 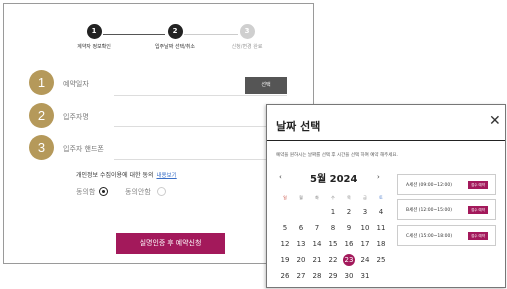 What do you see at coordinates (381, 228) in the screenshot?
I see `calendar-day: 11` at bounding box center [381, 228].